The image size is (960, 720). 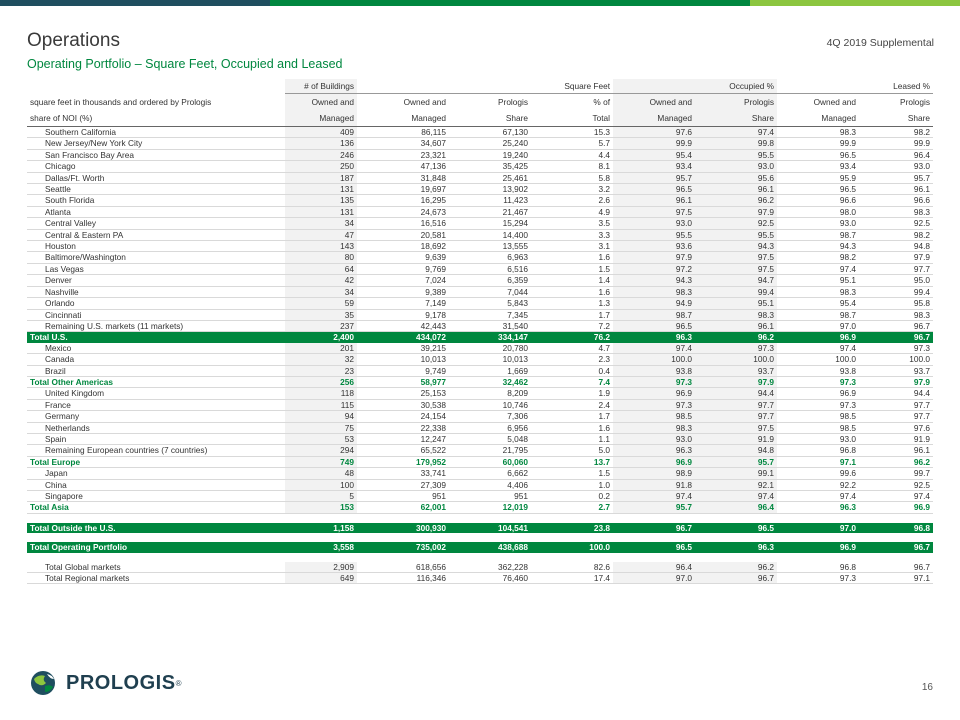 What do you see at coordinates (654, 280) in the screenshot?
I see `row-value: 94.3` at bounding box center [654, 280].